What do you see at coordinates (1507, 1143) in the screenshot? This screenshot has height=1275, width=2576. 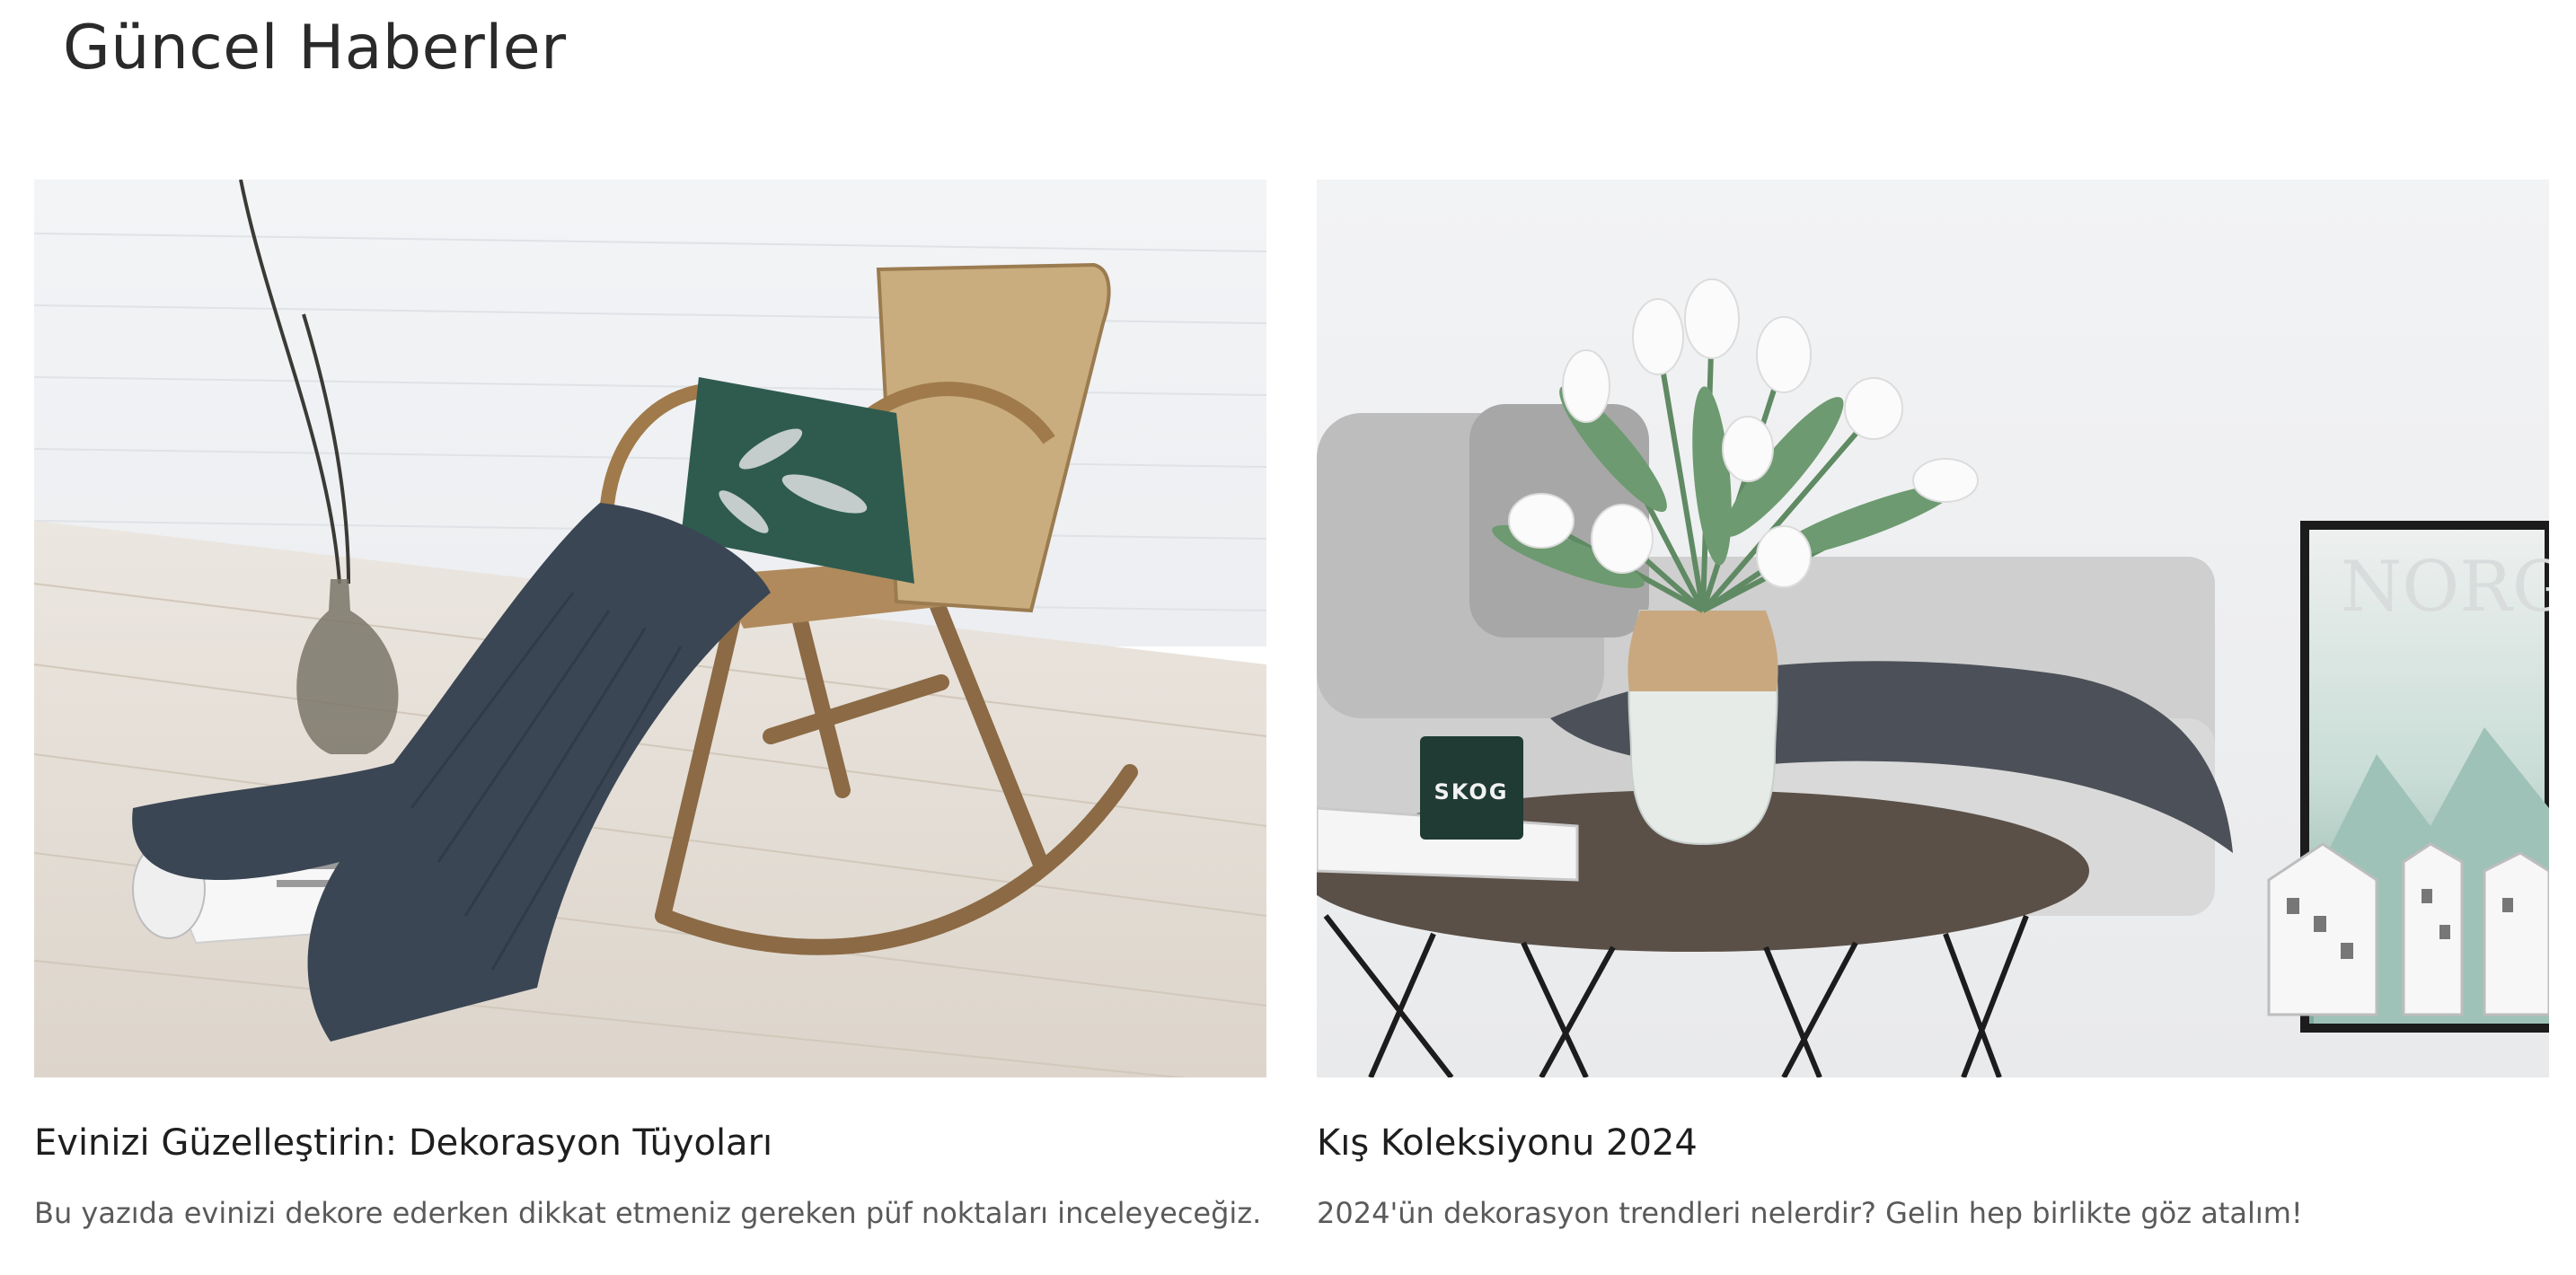 I see `article-title: Kış Koleksiyonu 2024` at bounding box center [1507, 1143].